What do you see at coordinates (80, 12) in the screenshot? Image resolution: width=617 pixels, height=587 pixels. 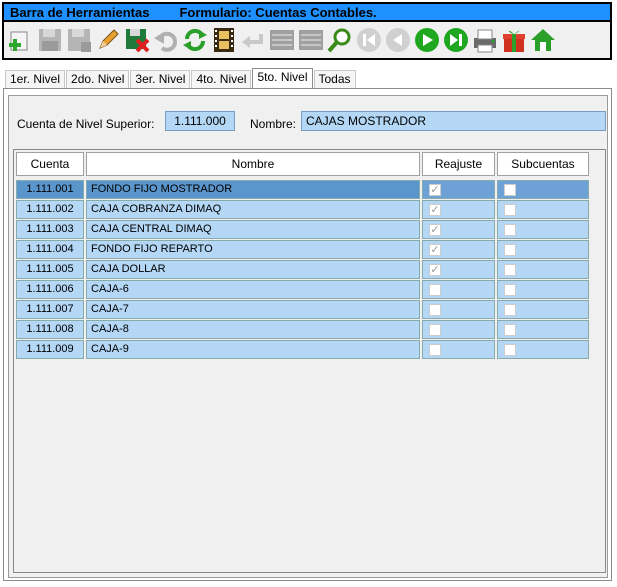 I see `toolbar-title: Barra de Herramientas` at bounding box center [80, 12].